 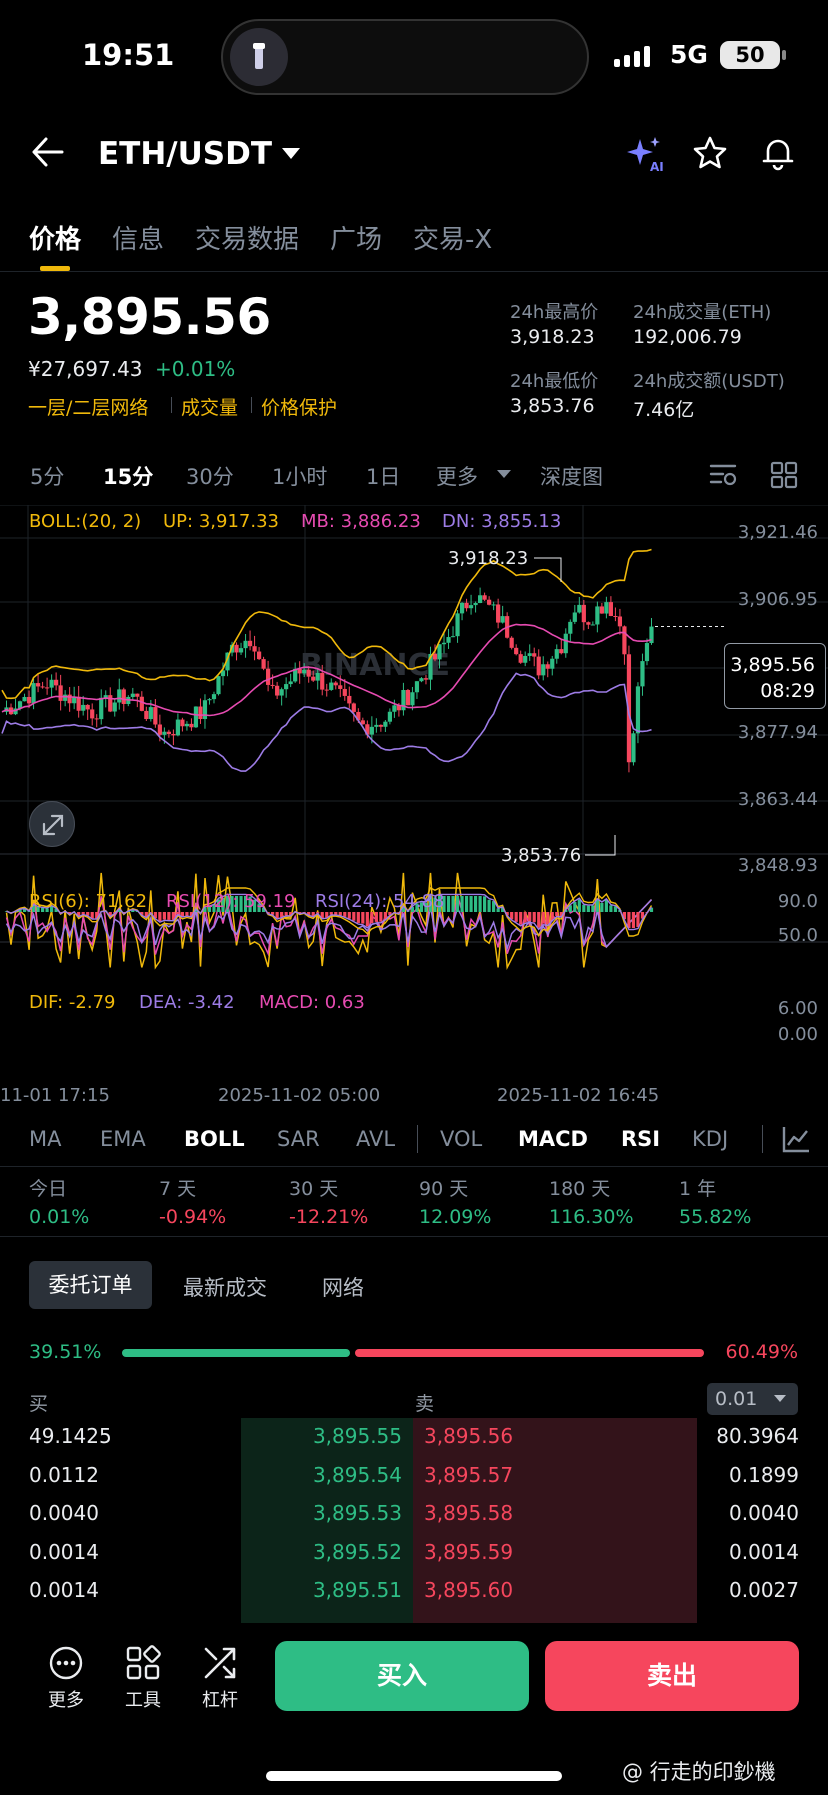 I want to click on ask-price: 3,895.60, so click(x=468, y=1590).